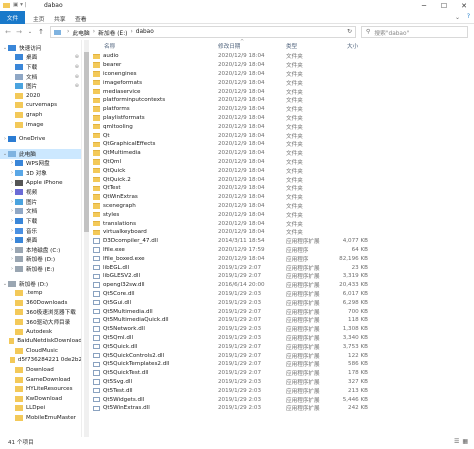  I want to click on nav-item: 桌面 ⊕, so click(40, 58).